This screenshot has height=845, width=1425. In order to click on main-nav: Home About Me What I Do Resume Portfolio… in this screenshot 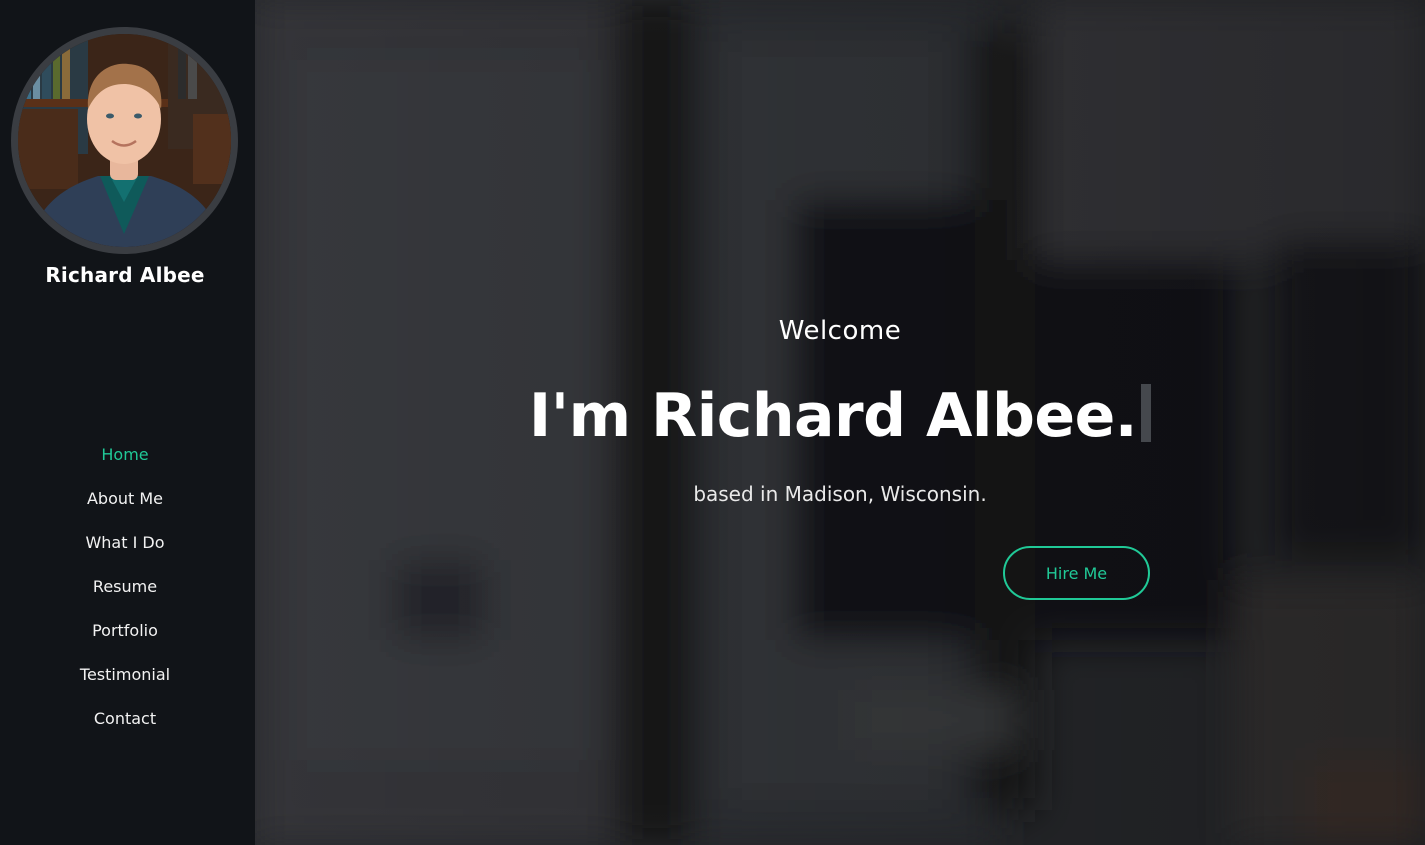, I will do `click(125, 594)`.